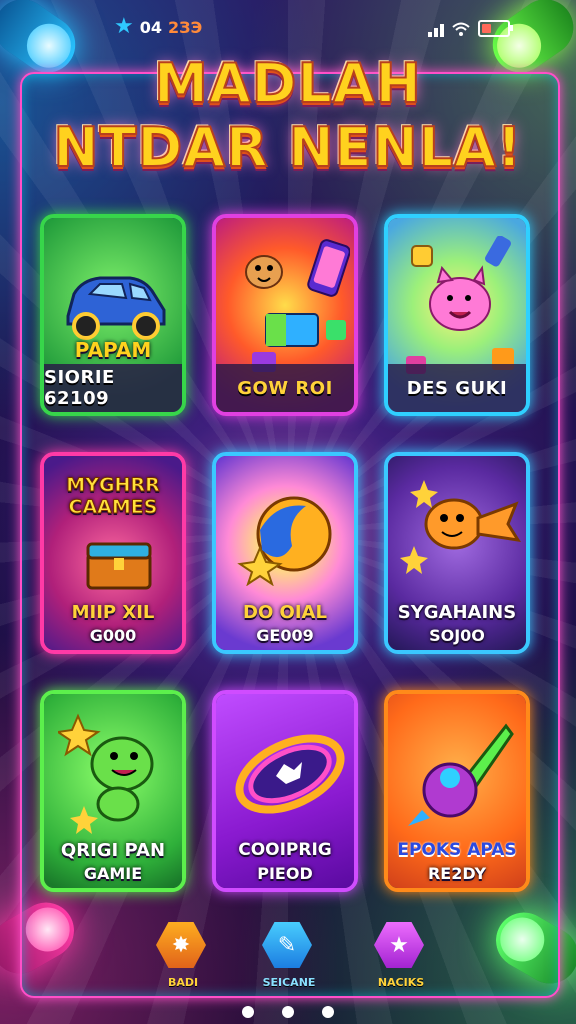 This screenshot has width=576, height=1024. I want to click on status-bar: ★ 04 2ЗЭ, so click(158, 27).